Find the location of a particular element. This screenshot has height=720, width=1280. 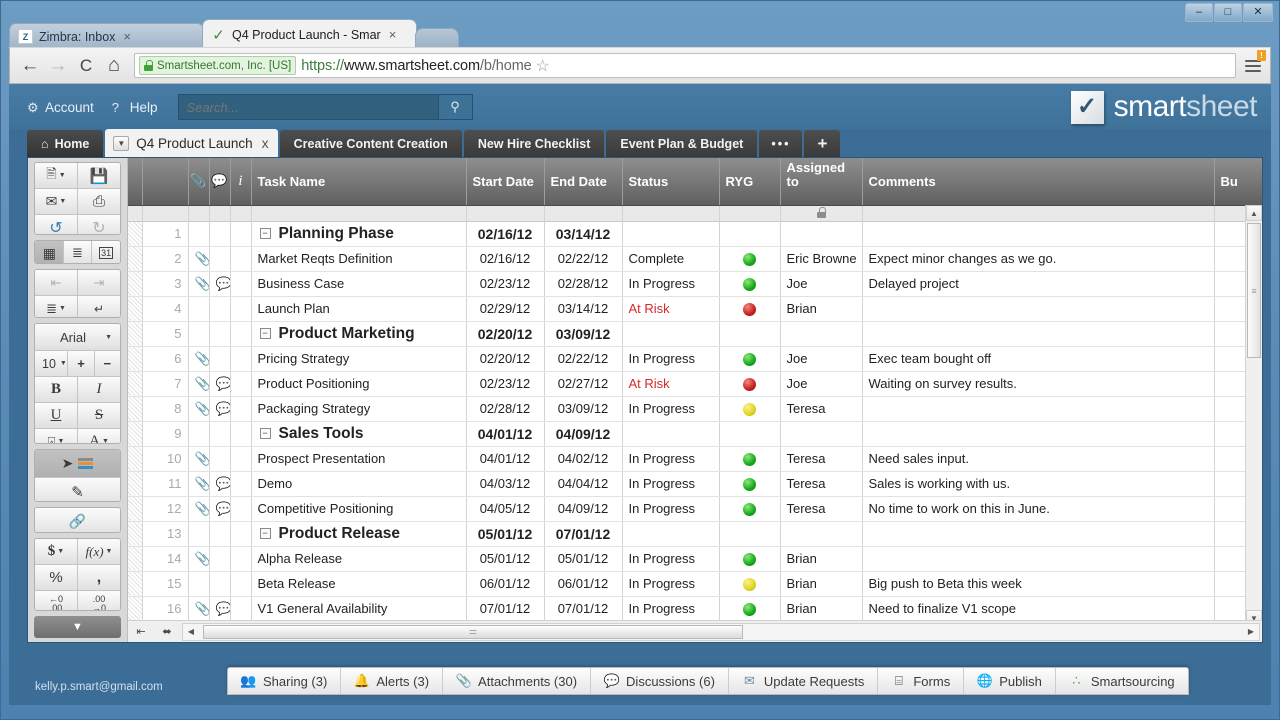

tab-overflow-button: ••• is located at coordinates (781, 143).